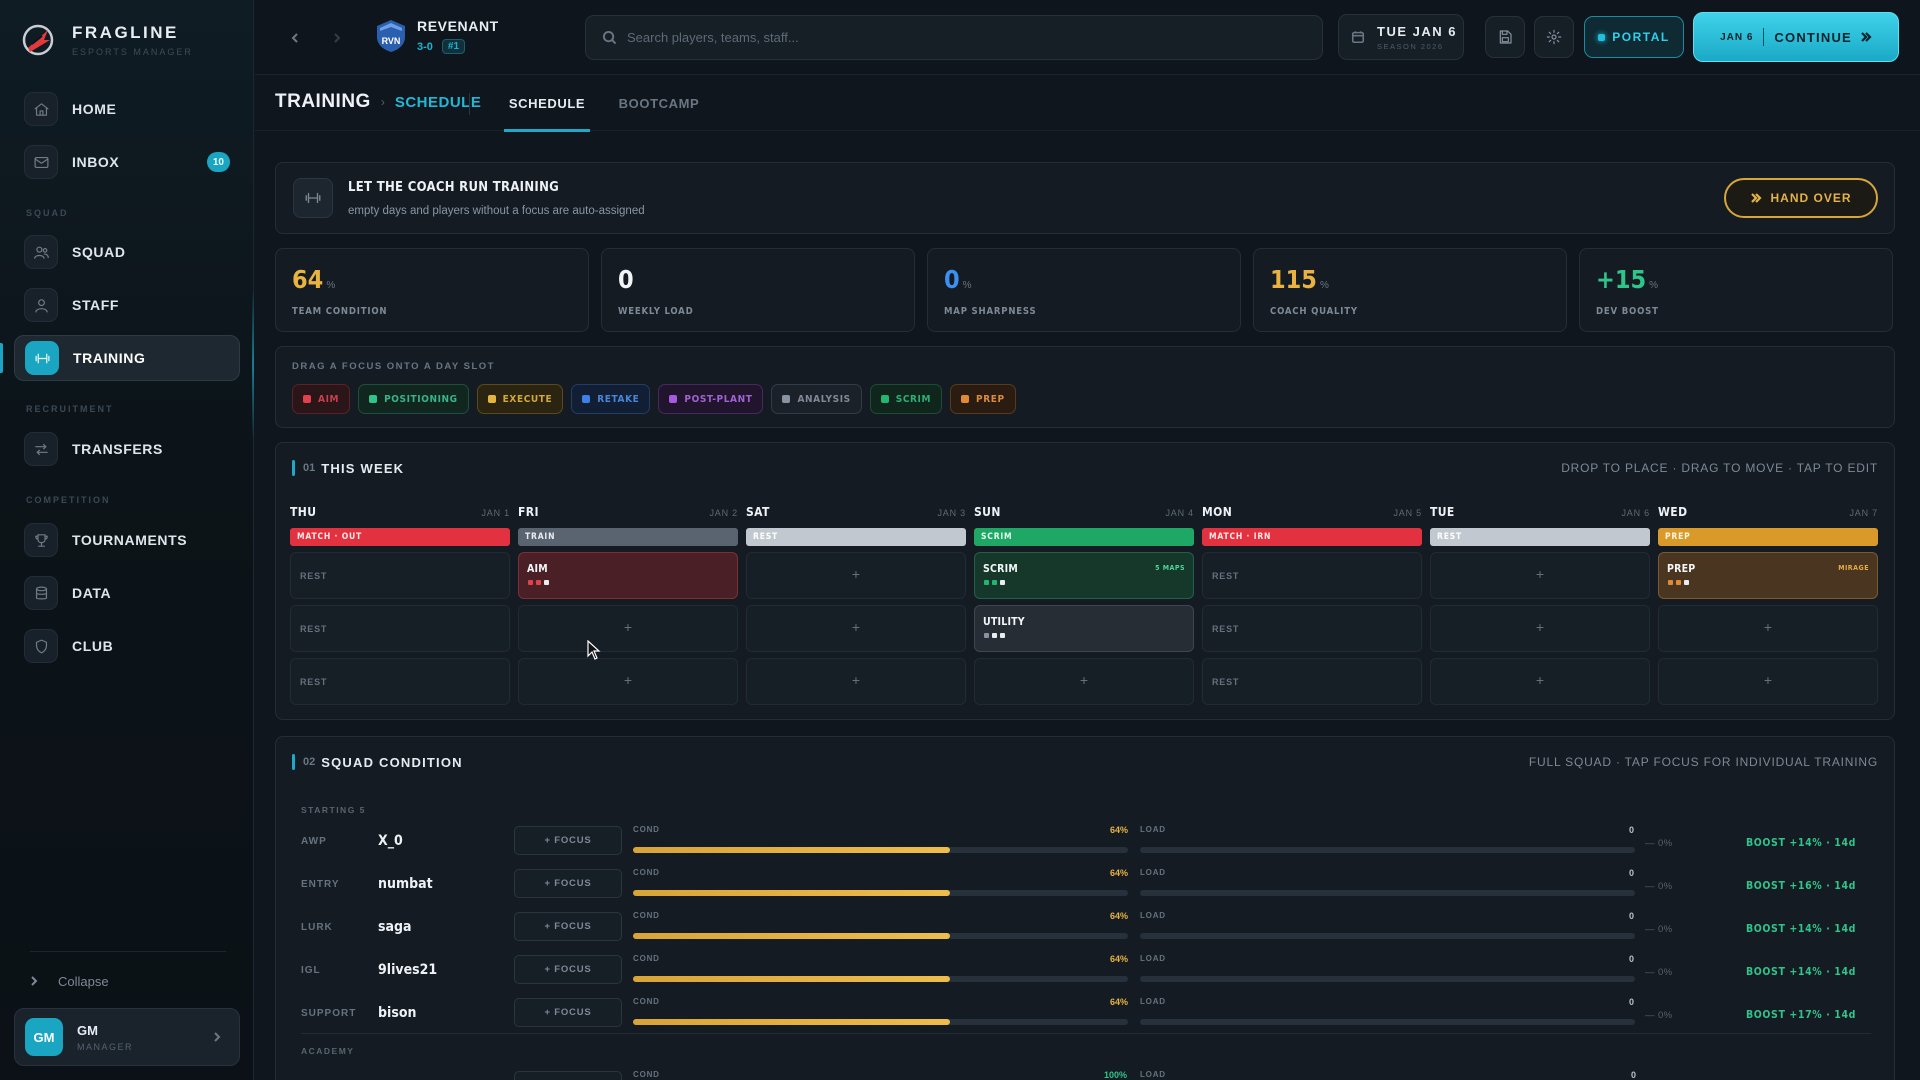  I want to click on focus-chip-prep: PREP, so click(983, 399).